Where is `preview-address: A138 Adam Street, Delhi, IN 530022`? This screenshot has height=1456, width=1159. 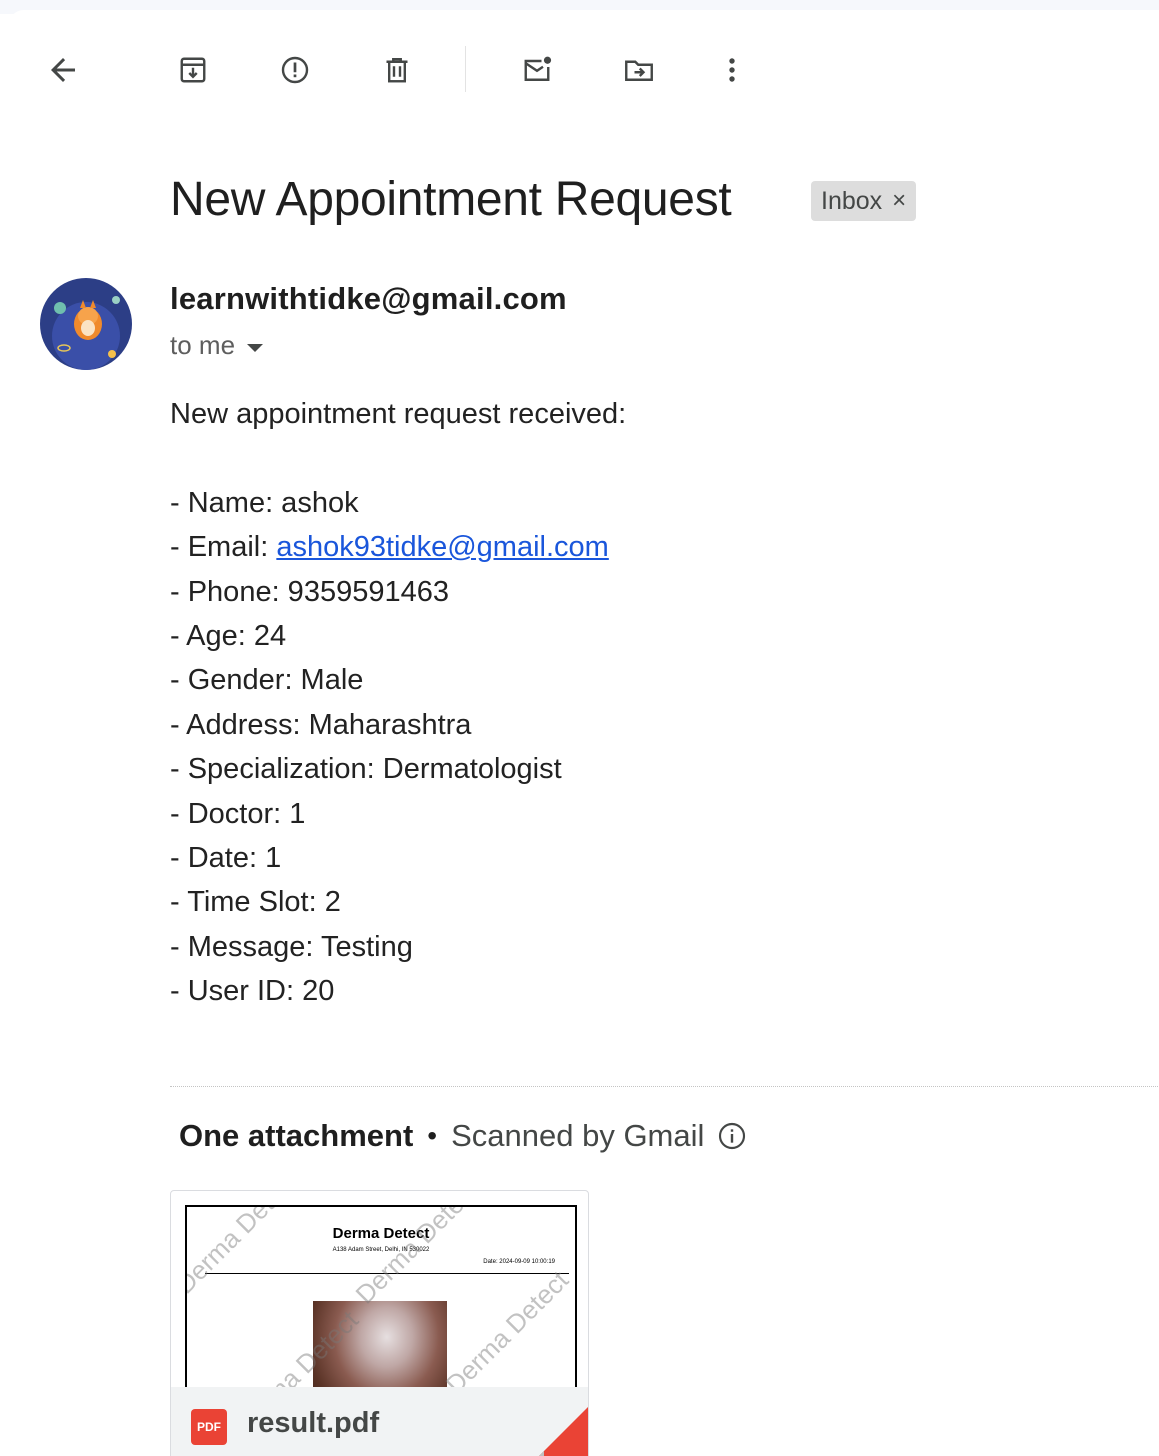 preview-address: A138 Adam Street, Delhi, IN 530022 is located at coordinates (381, 1250).